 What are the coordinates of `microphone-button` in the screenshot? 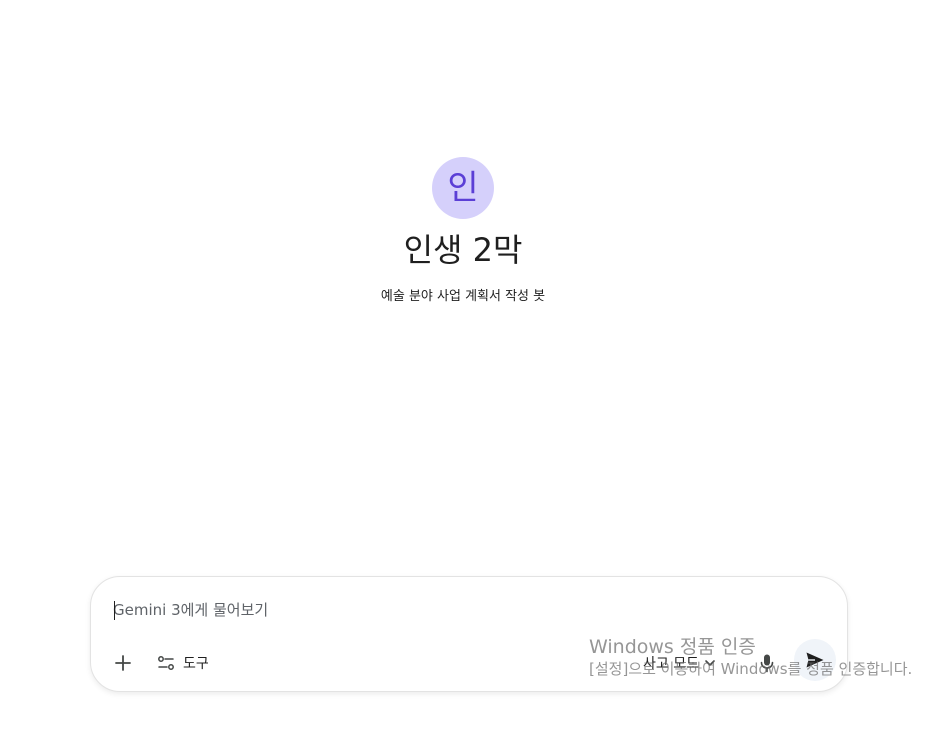 It's located at (767, 663).